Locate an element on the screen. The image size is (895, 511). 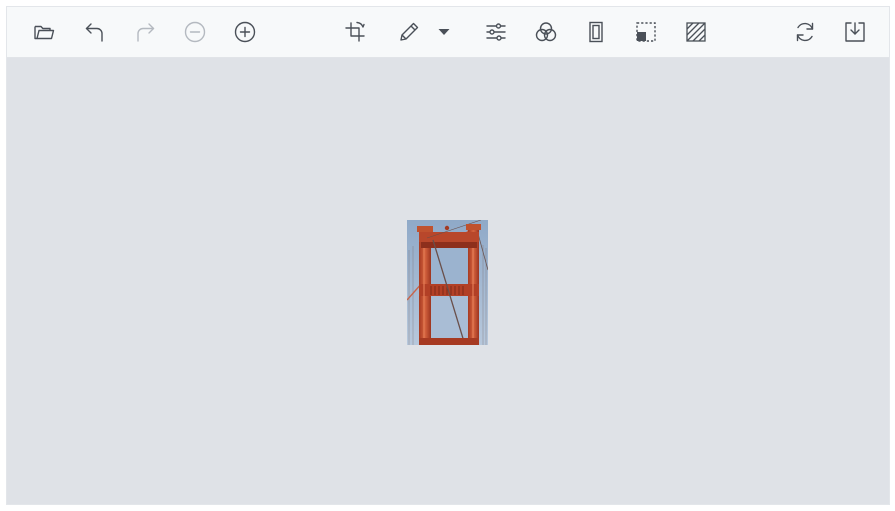
pencil-annotate-icon is located at coordinates (409, 31).